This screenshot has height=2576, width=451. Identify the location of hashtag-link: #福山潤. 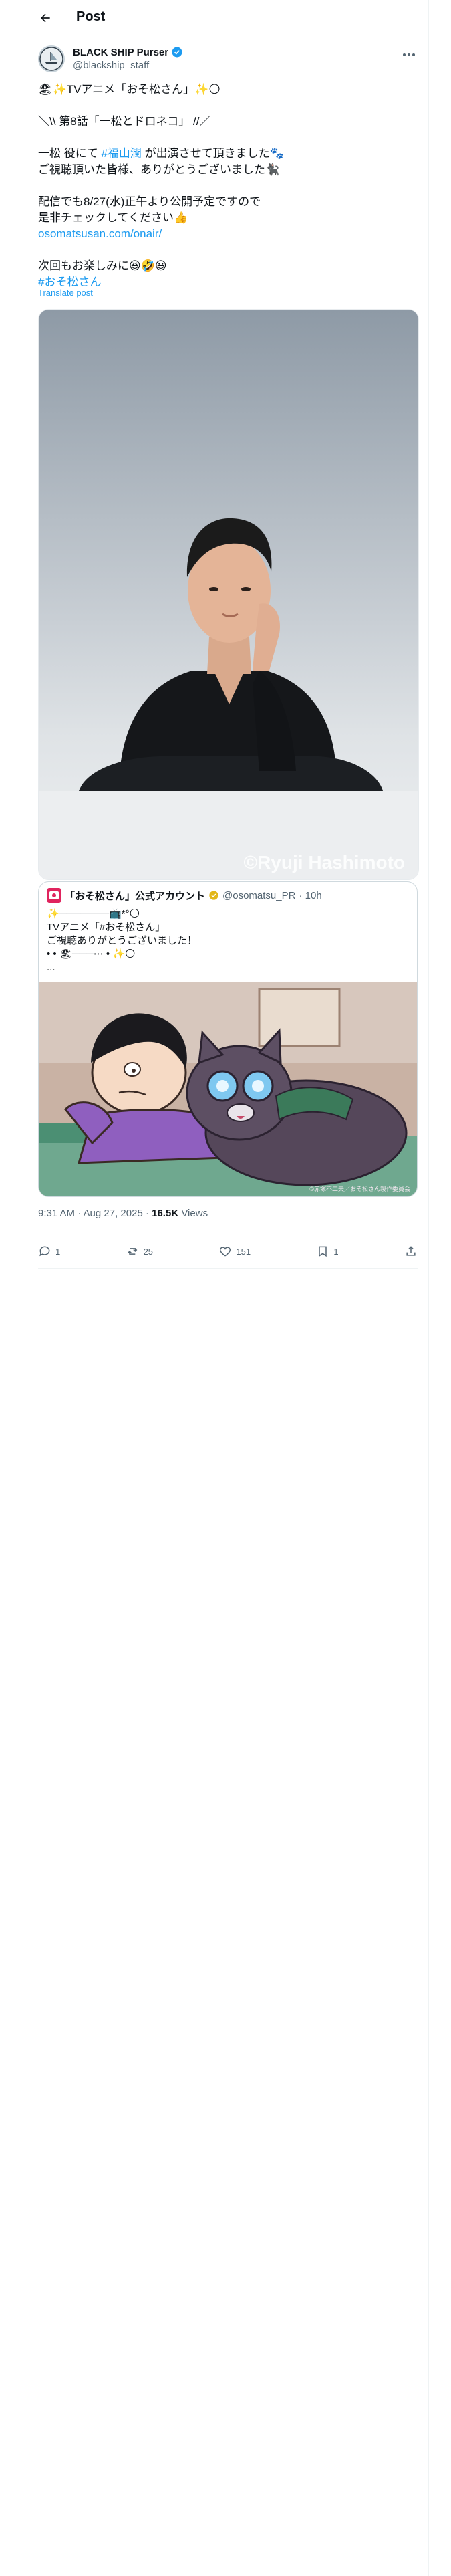
(121, 154).